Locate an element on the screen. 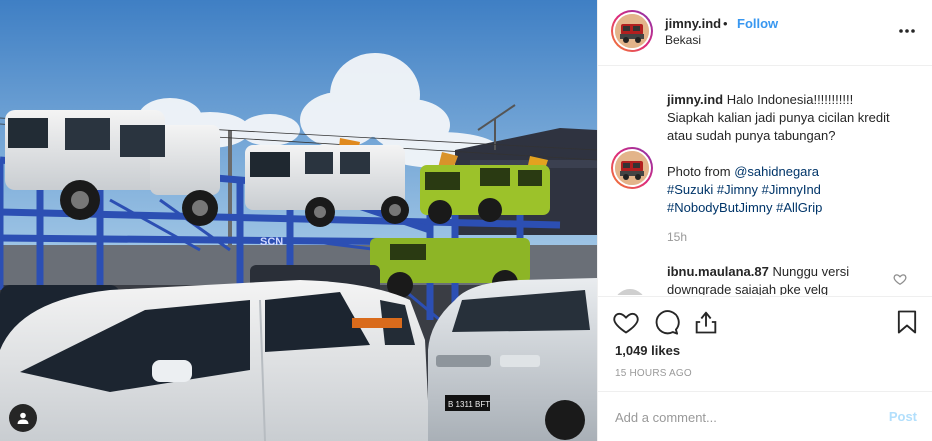  post-header: jimny.ind • Follow Bekasi is located at coordinates (765, 33).